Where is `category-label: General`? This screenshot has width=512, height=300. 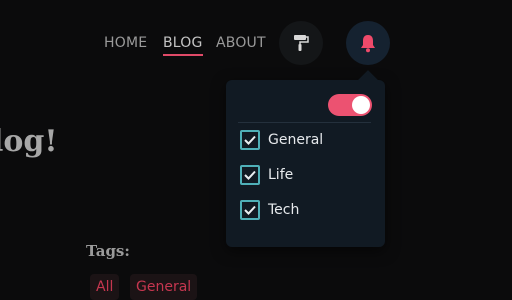 category-label: General is located at coordinates (296, 140).